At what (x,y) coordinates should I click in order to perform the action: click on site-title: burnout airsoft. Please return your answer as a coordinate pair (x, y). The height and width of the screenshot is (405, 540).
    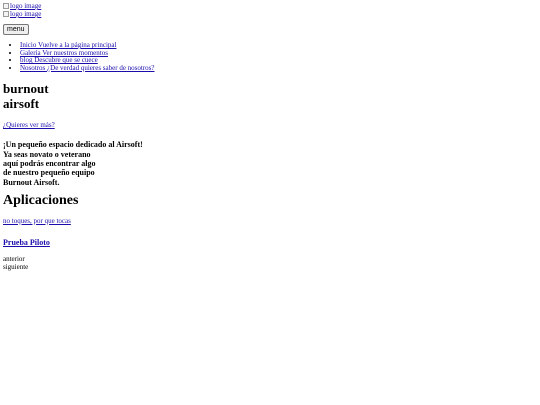
    Looking at the image, I should click on (268, 96).